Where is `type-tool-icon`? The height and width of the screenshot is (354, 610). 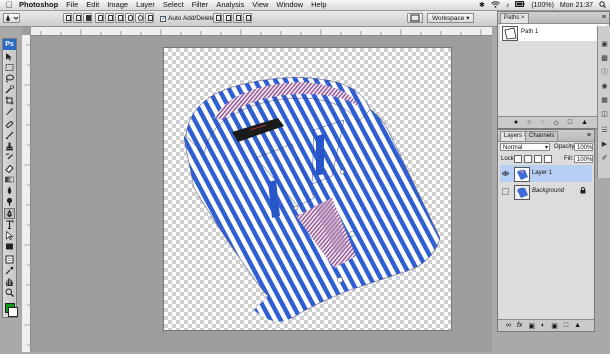
type-tool-icon is located at coordinates (9, 224).